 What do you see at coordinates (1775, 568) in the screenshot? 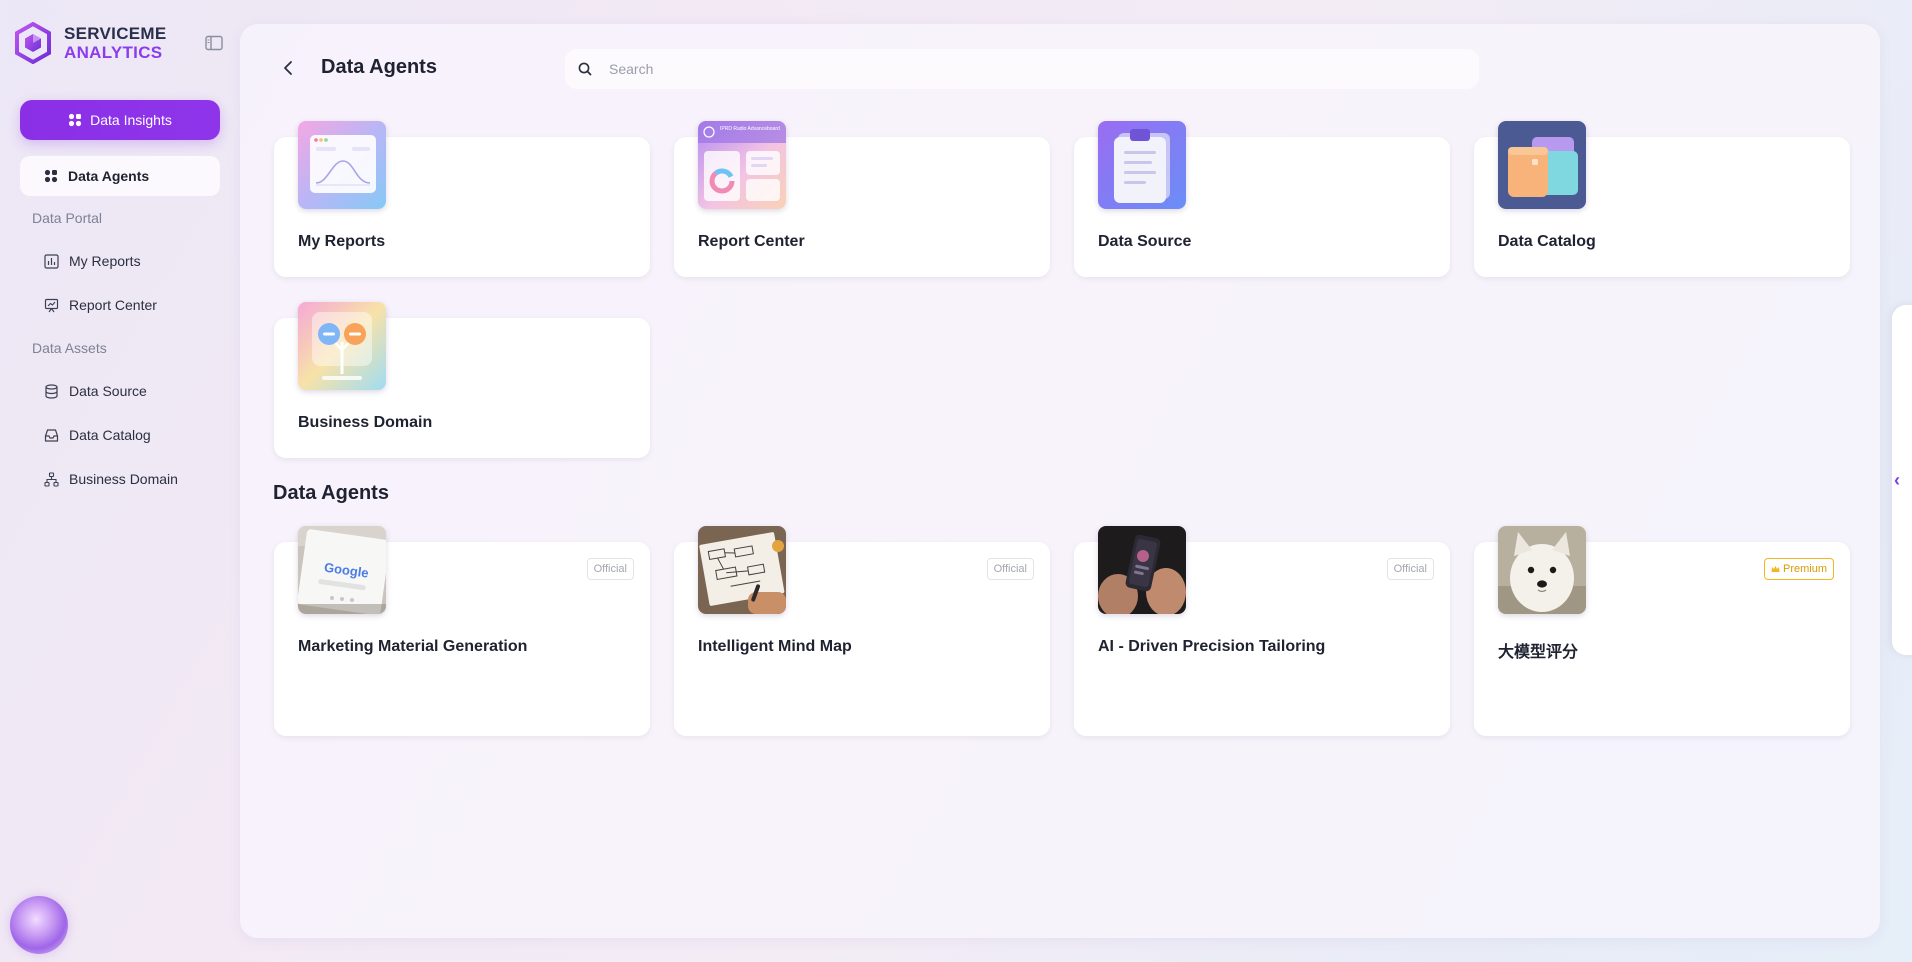
I see `crown-icon` at bounding box center [1775, 568].